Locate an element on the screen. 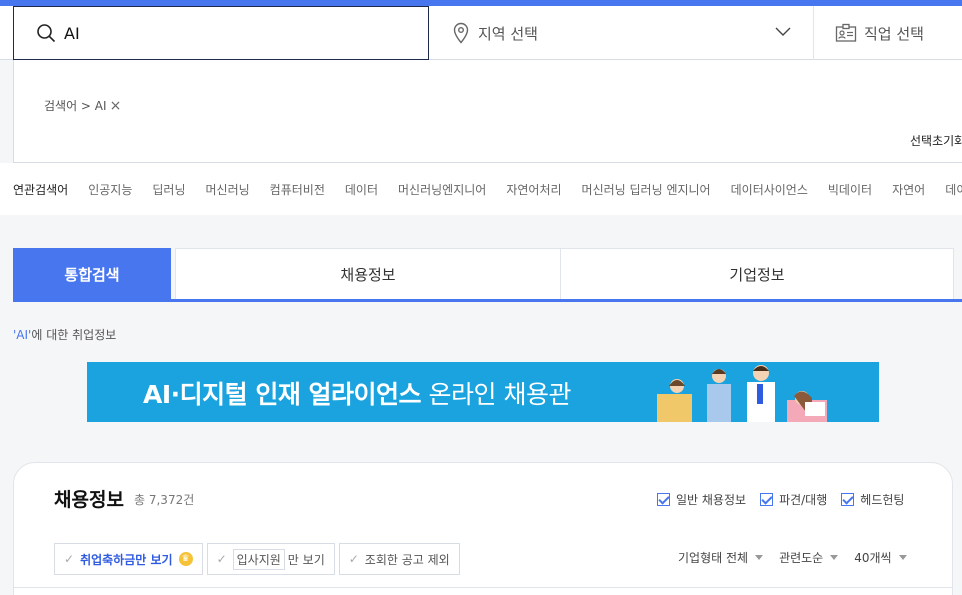 This screenshot has height=595, width=962. banner-normal-text: 온라인 채용관 is located at coordinates (496, 394).